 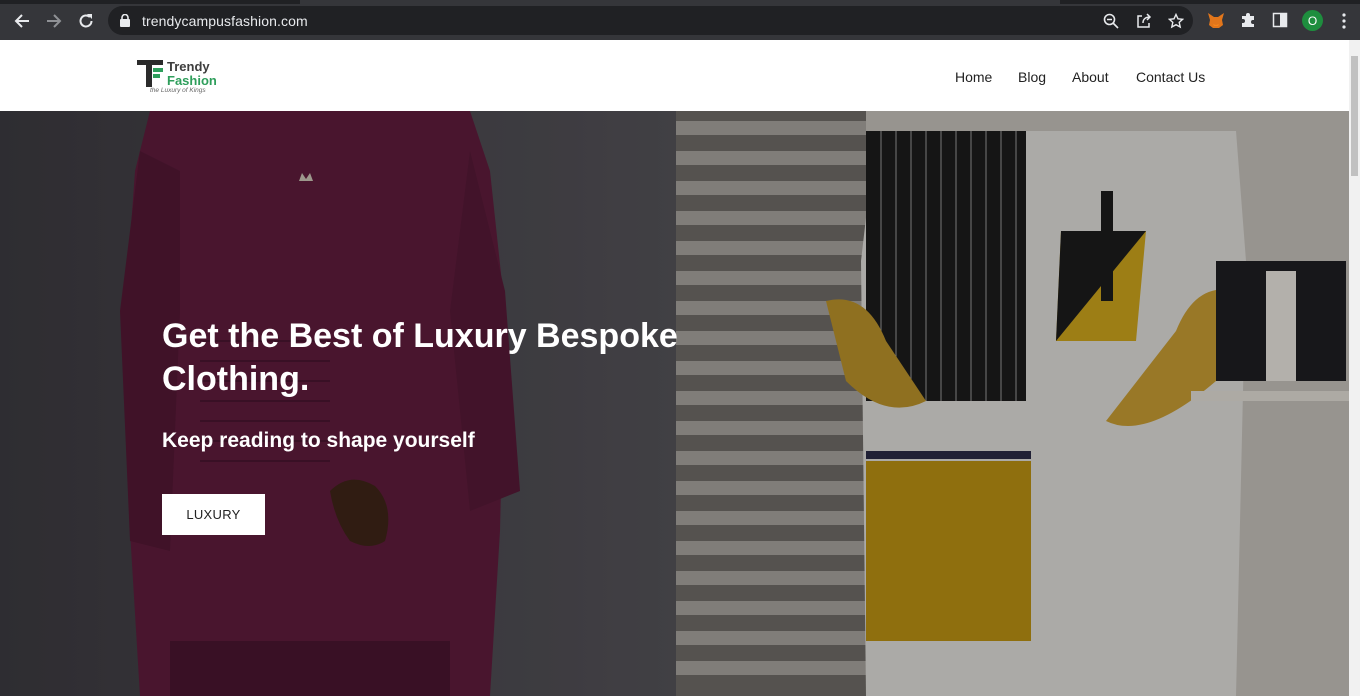 I want to click on logo-line1: Trendy, so click(x=188, y=66).